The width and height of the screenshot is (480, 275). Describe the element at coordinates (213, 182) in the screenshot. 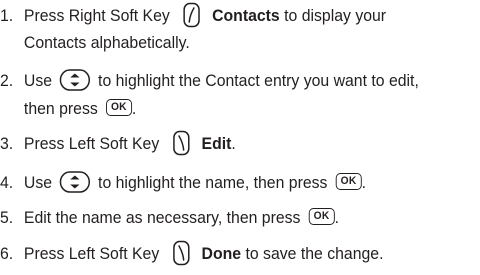

I see `step-text: to highlight the name, then press` at that location.